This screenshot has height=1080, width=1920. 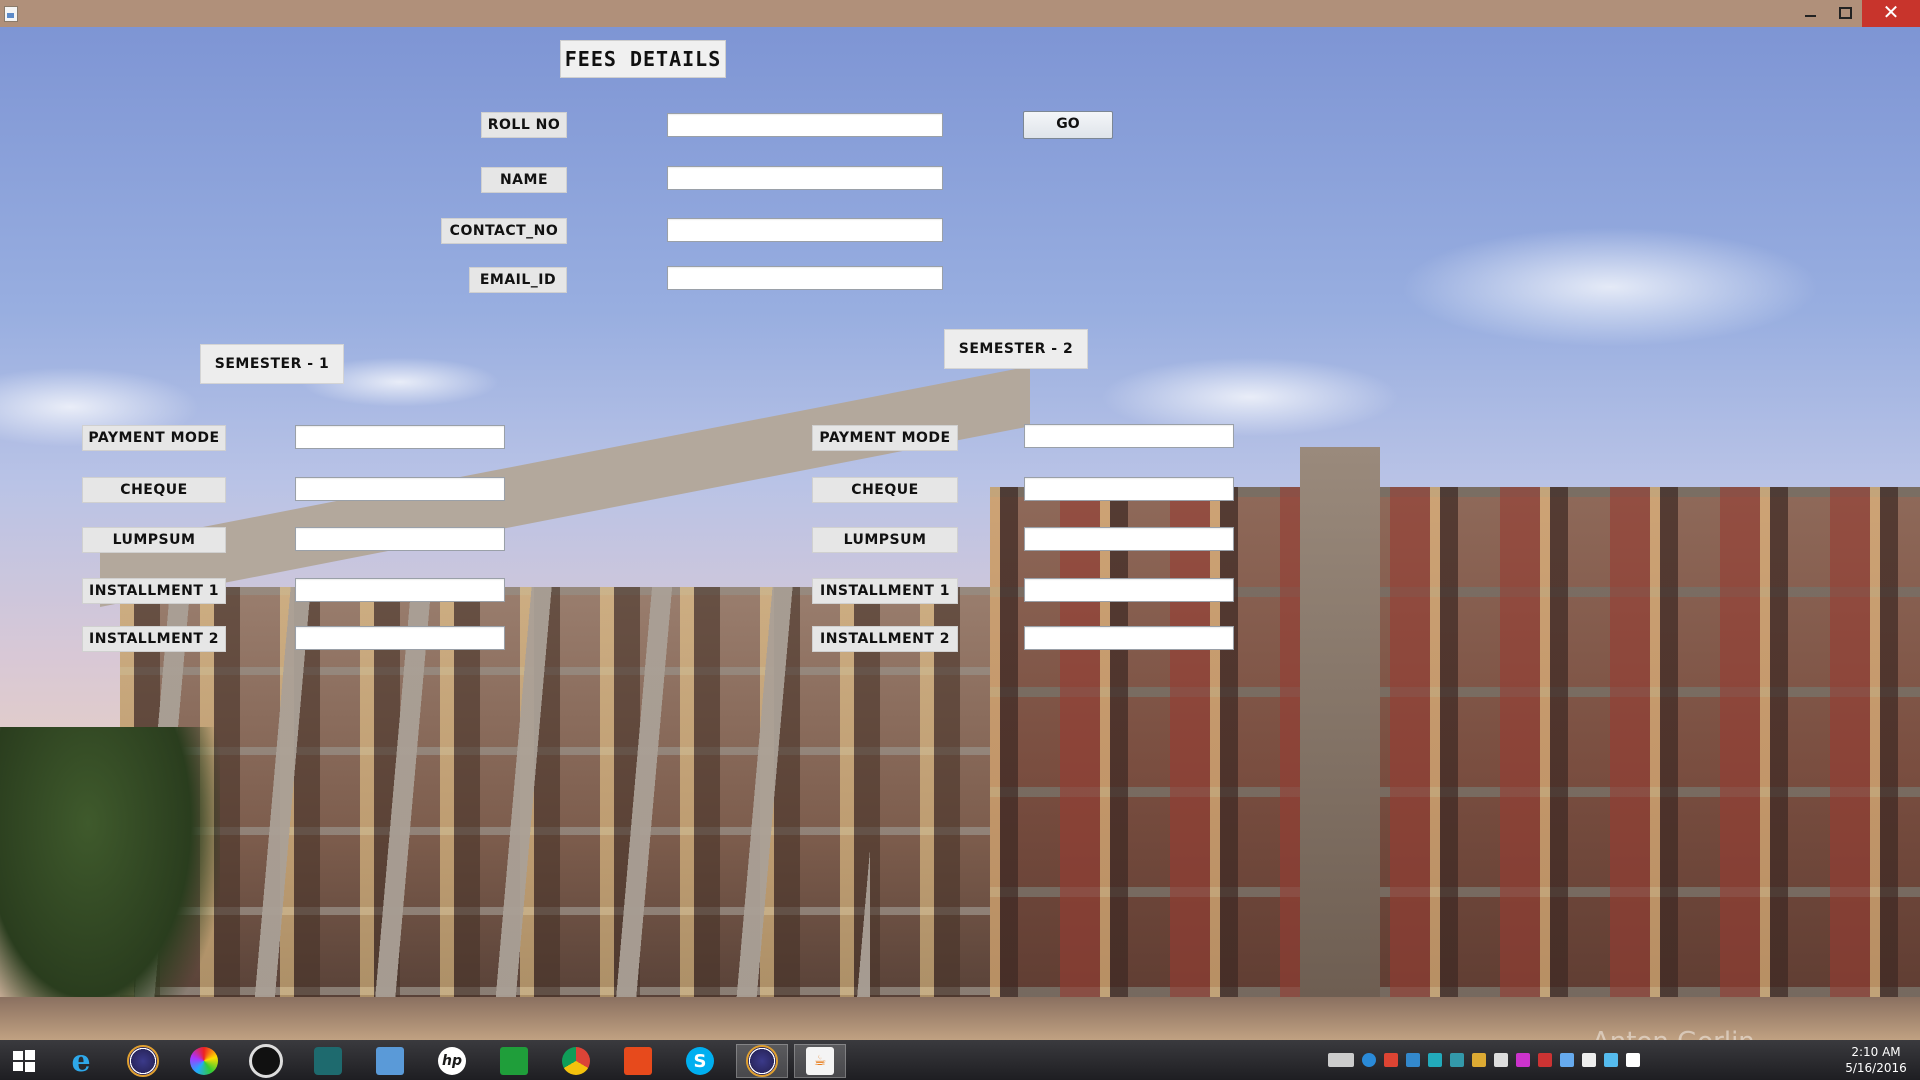 I want to click on remote-desktop-icon, so click(x=390, y=1061).